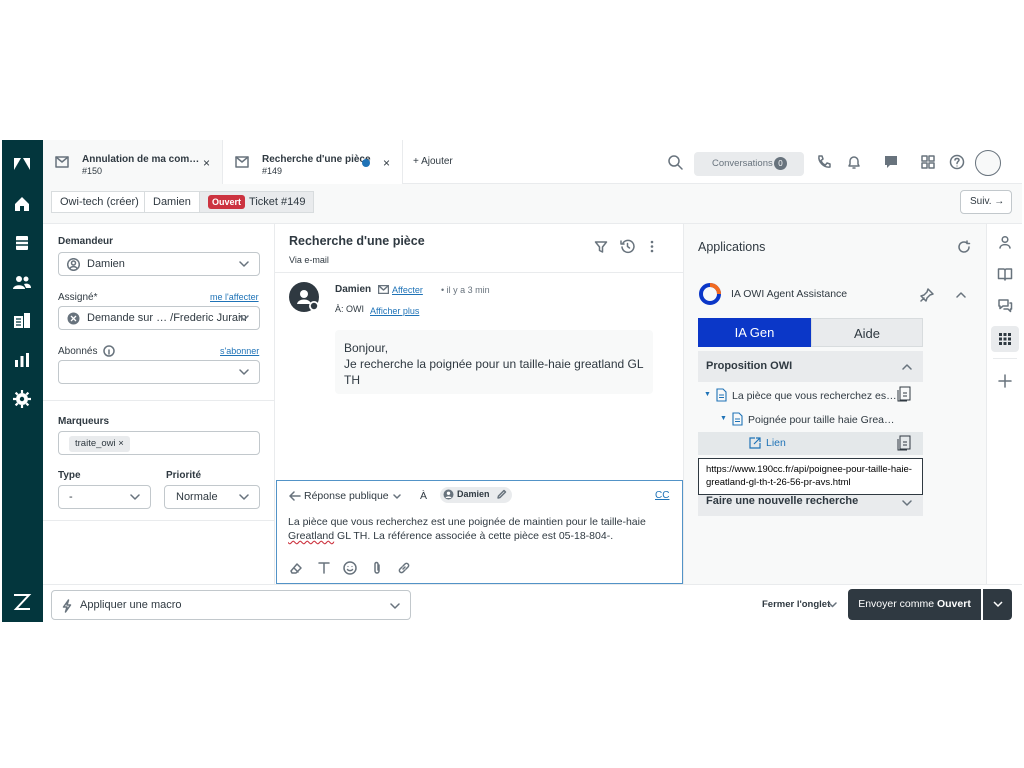  Describe the element at coordinates (99, 444) in the screenshot. I see `tag-chip: traite_owi ×` at that location.